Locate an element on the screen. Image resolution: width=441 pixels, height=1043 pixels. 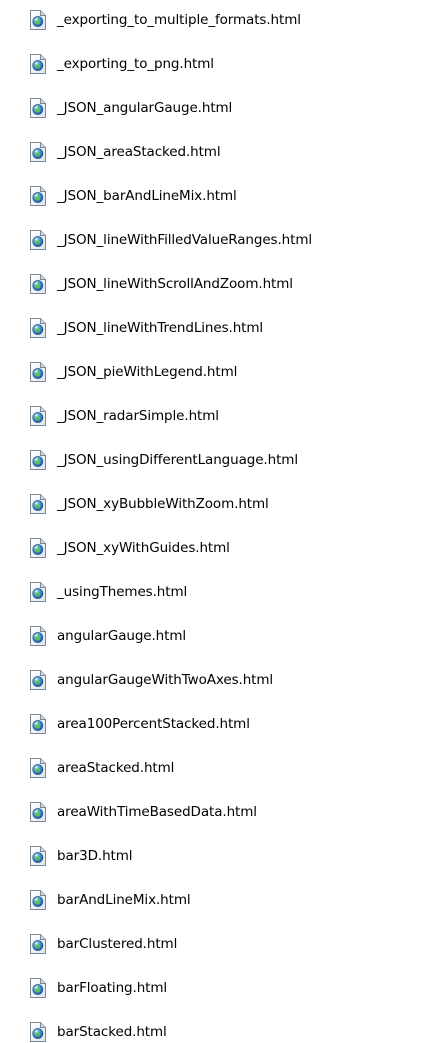
file-item: _JSON_lineWithScrollAndZoom.html is located at coordinates (160, 284).